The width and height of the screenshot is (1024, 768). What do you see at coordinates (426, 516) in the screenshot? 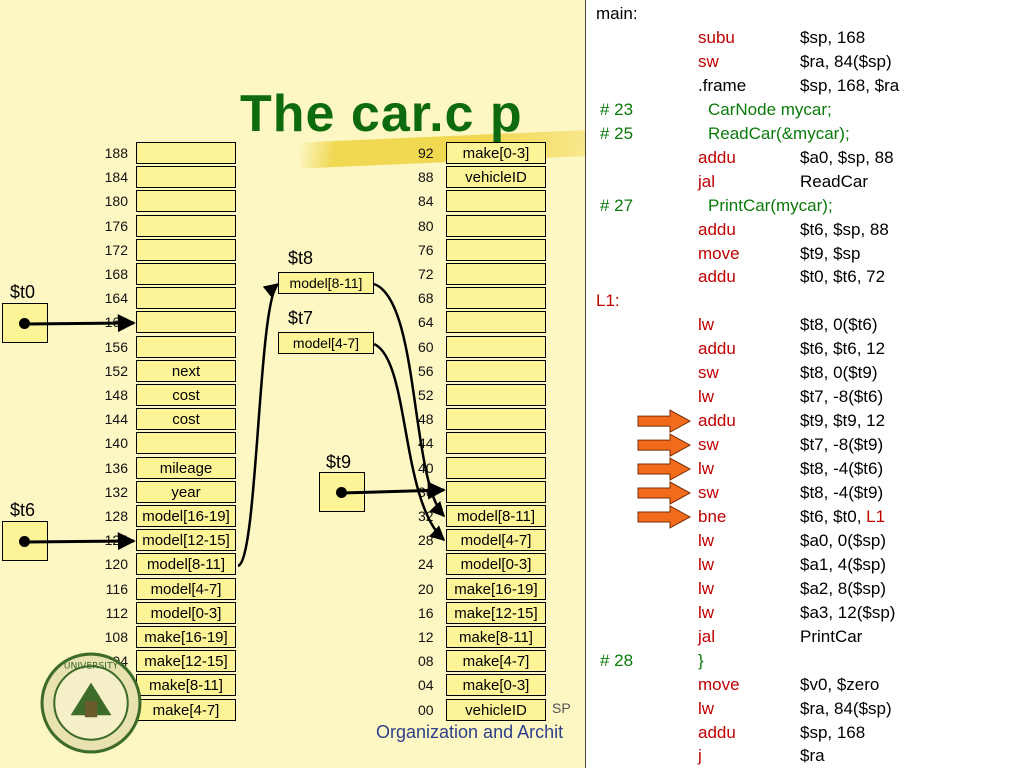
I see `right-address-label: 32` at bounding box center [426, 516].